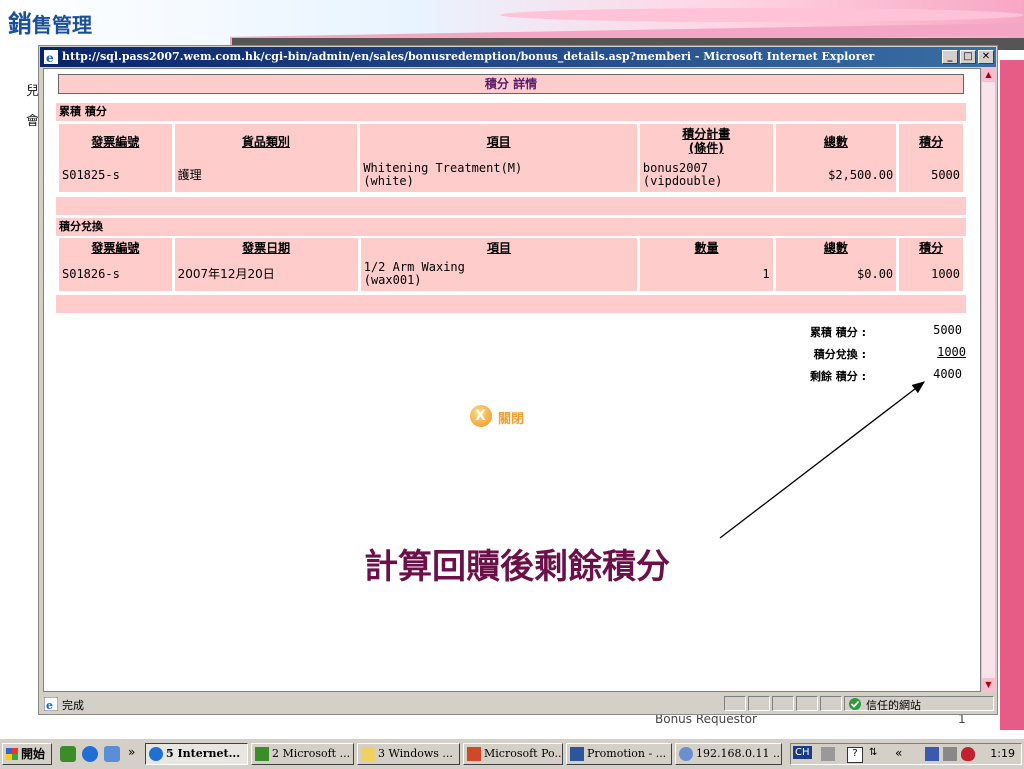  Describe the element at coordinates (62, 25) in the screenshot. I see `app-title-rest: 售管理` at that location.